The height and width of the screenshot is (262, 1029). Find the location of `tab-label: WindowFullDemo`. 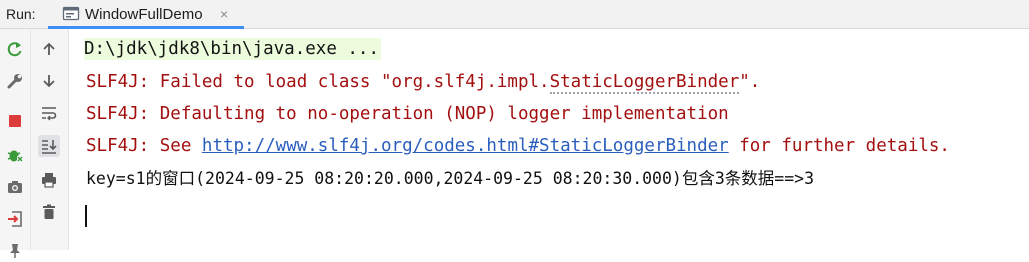

tab-label: WindowFullDemo is located at coordinates (144, 14).